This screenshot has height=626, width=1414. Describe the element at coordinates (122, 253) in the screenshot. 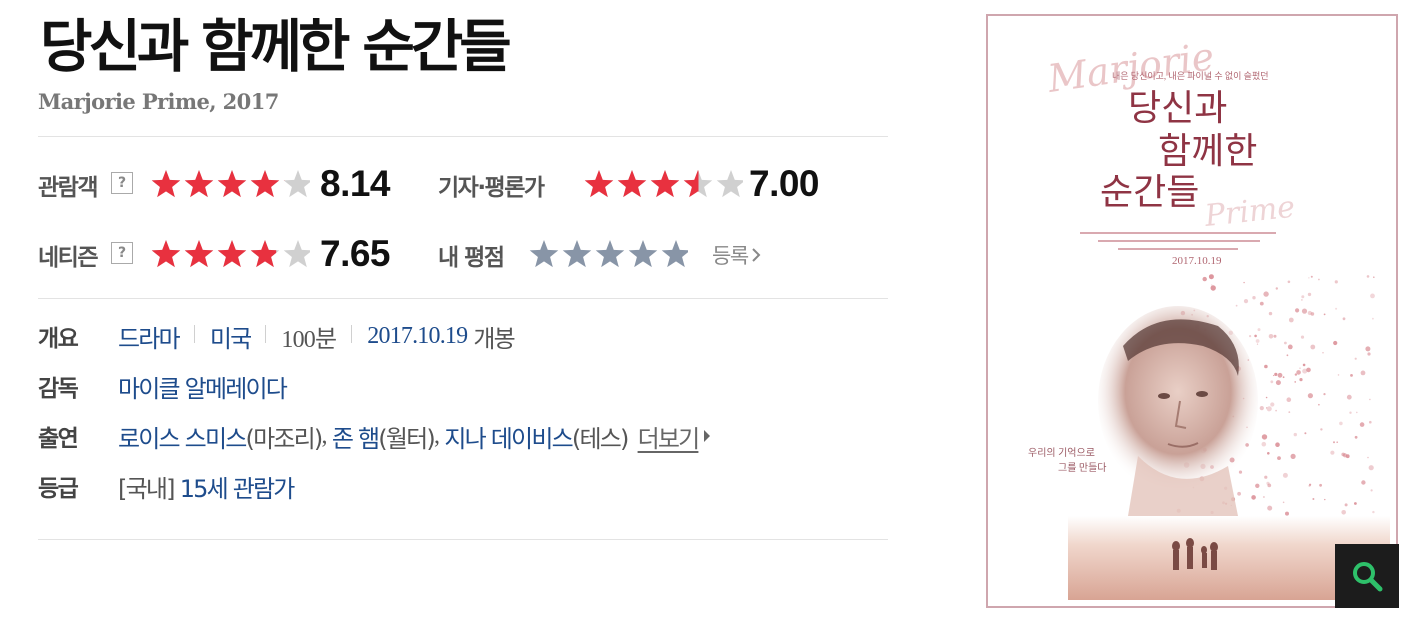

I see `netizen-help-icon: ?` at that location.